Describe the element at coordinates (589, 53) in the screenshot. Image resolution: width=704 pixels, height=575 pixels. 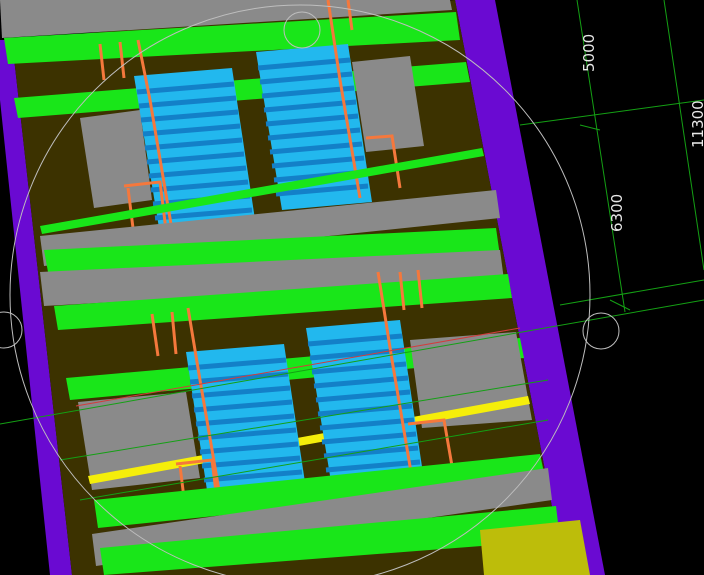
I see `dimension-upper: 5000` at that location.